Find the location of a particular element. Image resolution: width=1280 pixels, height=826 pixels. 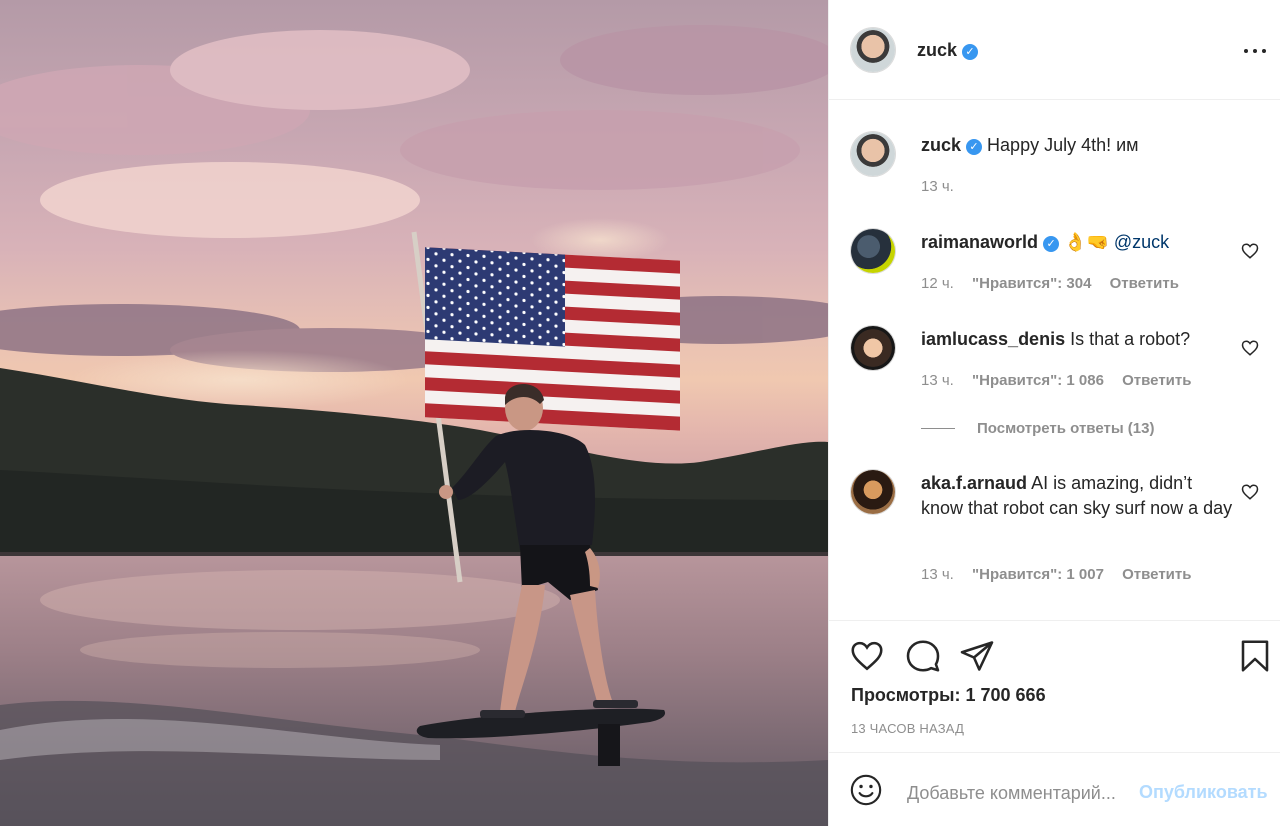

comment-item: iamlucass_denis Is that a robot? is located at coordinates (1081, 339).